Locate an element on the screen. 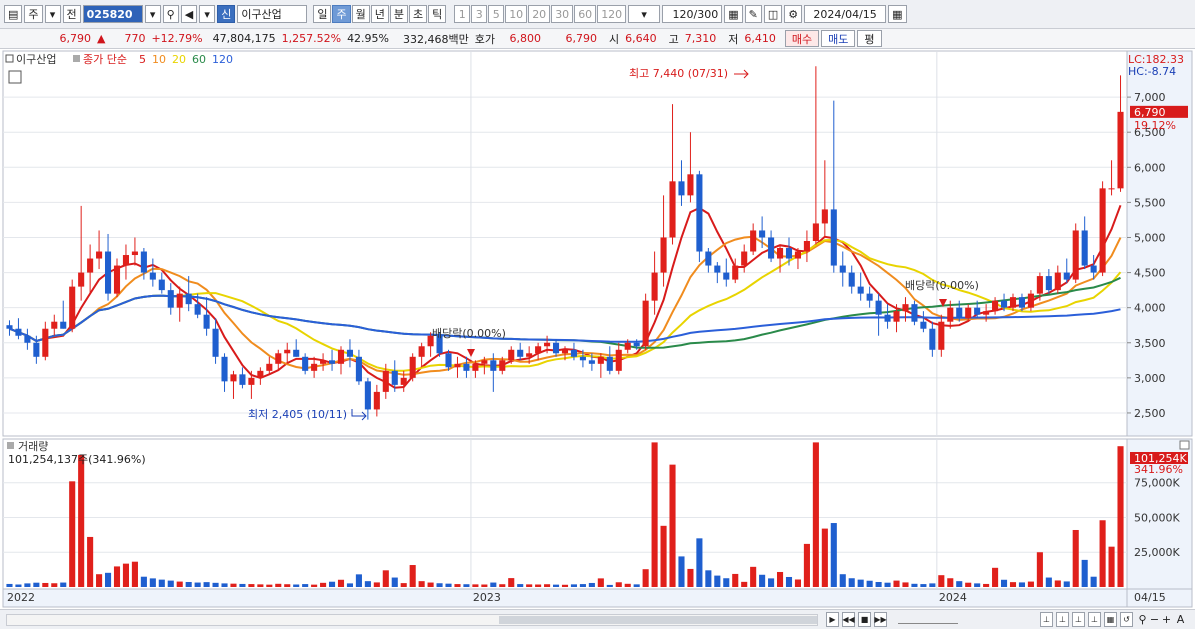  sell-button: 매도 is located at coordinates (838, 38).